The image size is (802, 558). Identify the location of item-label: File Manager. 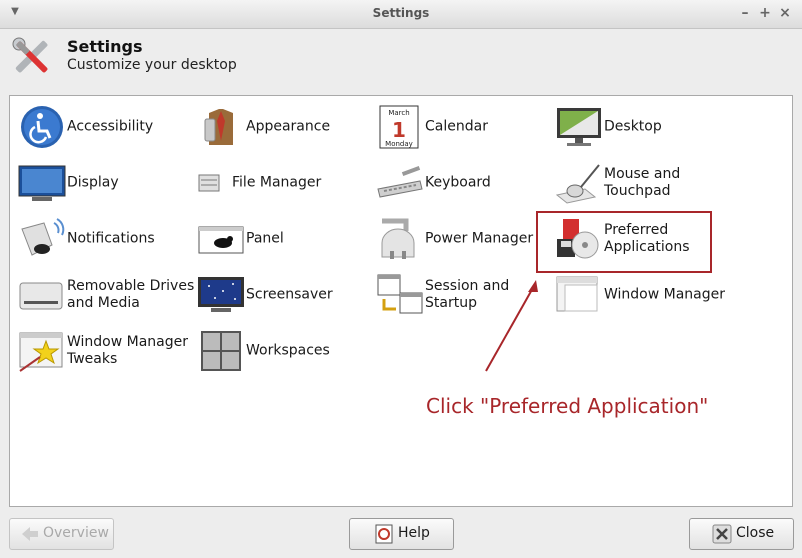
(277, 182).